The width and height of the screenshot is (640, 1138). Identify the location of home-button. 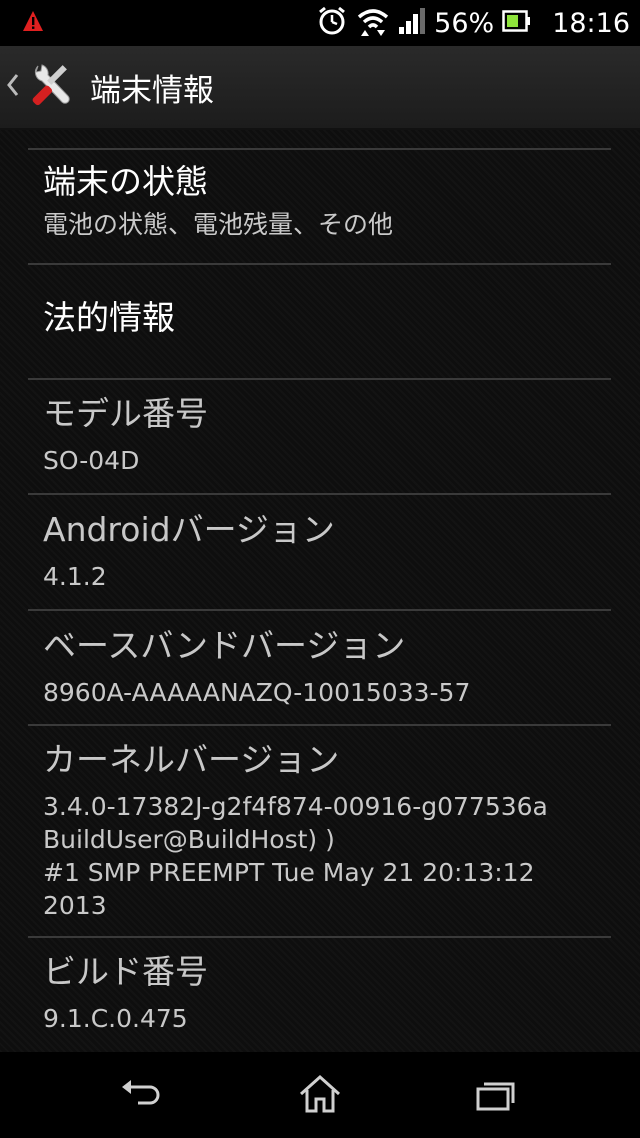
(320, 1096).